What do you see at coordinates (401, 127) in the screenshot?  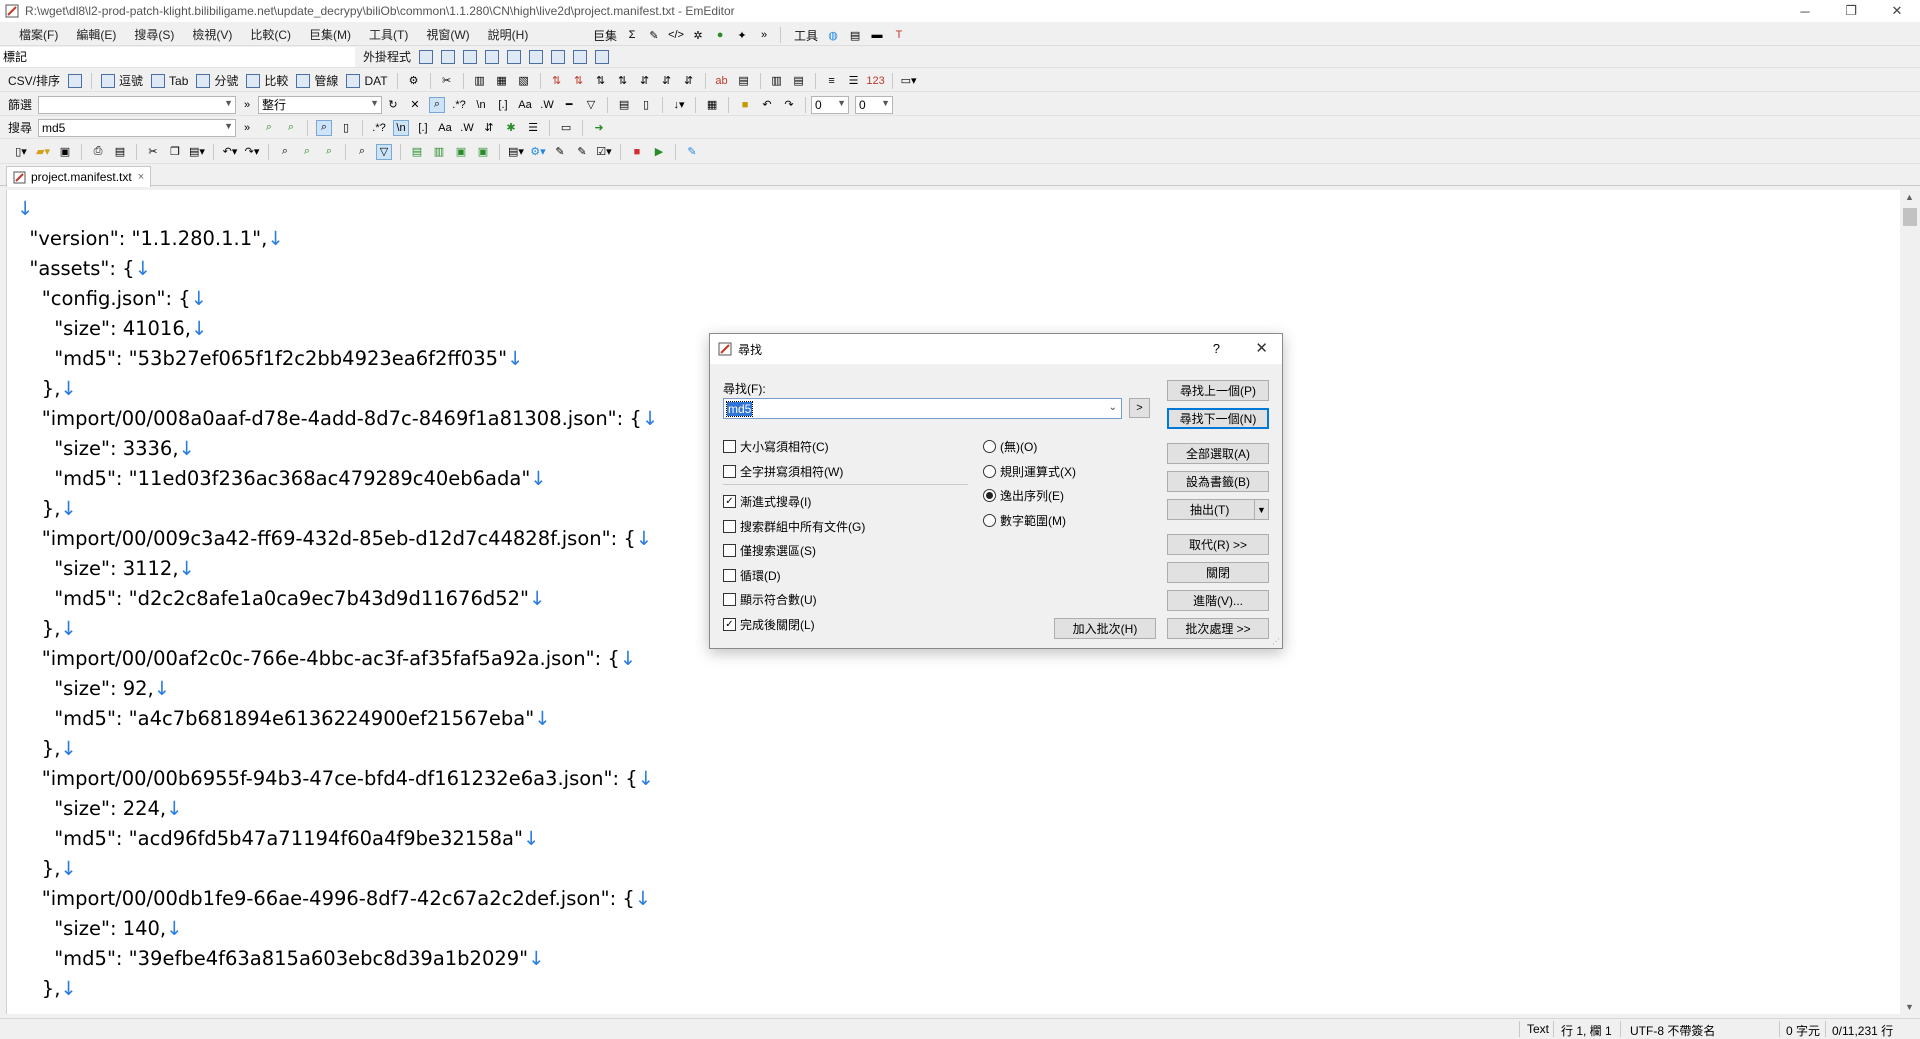 I see `newline-icon: \n` at bounding box center [401, 127].